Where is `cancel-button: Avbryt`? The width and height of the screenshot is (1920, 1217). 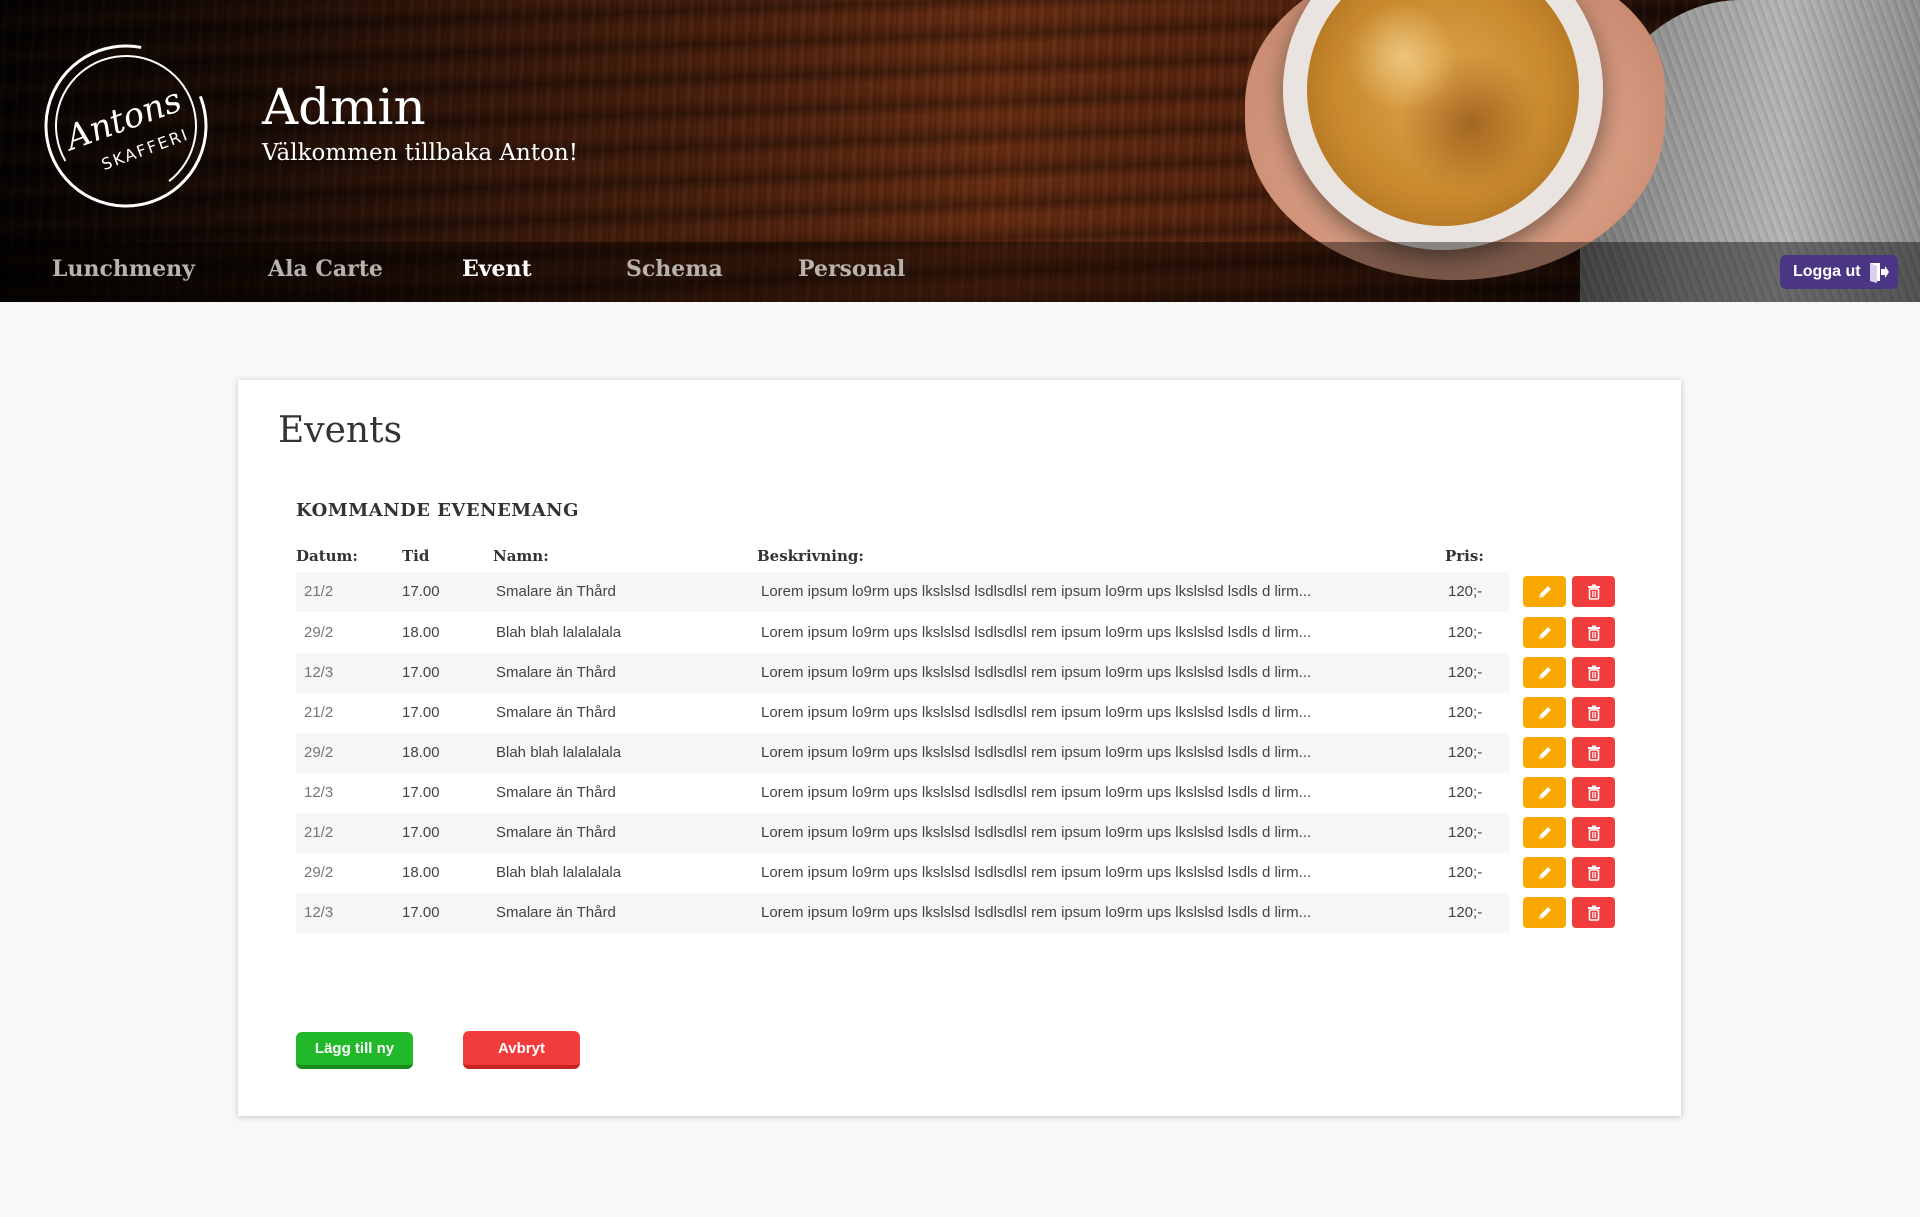
cancel-button: Avbryt is located at coordinates (521, 1050).